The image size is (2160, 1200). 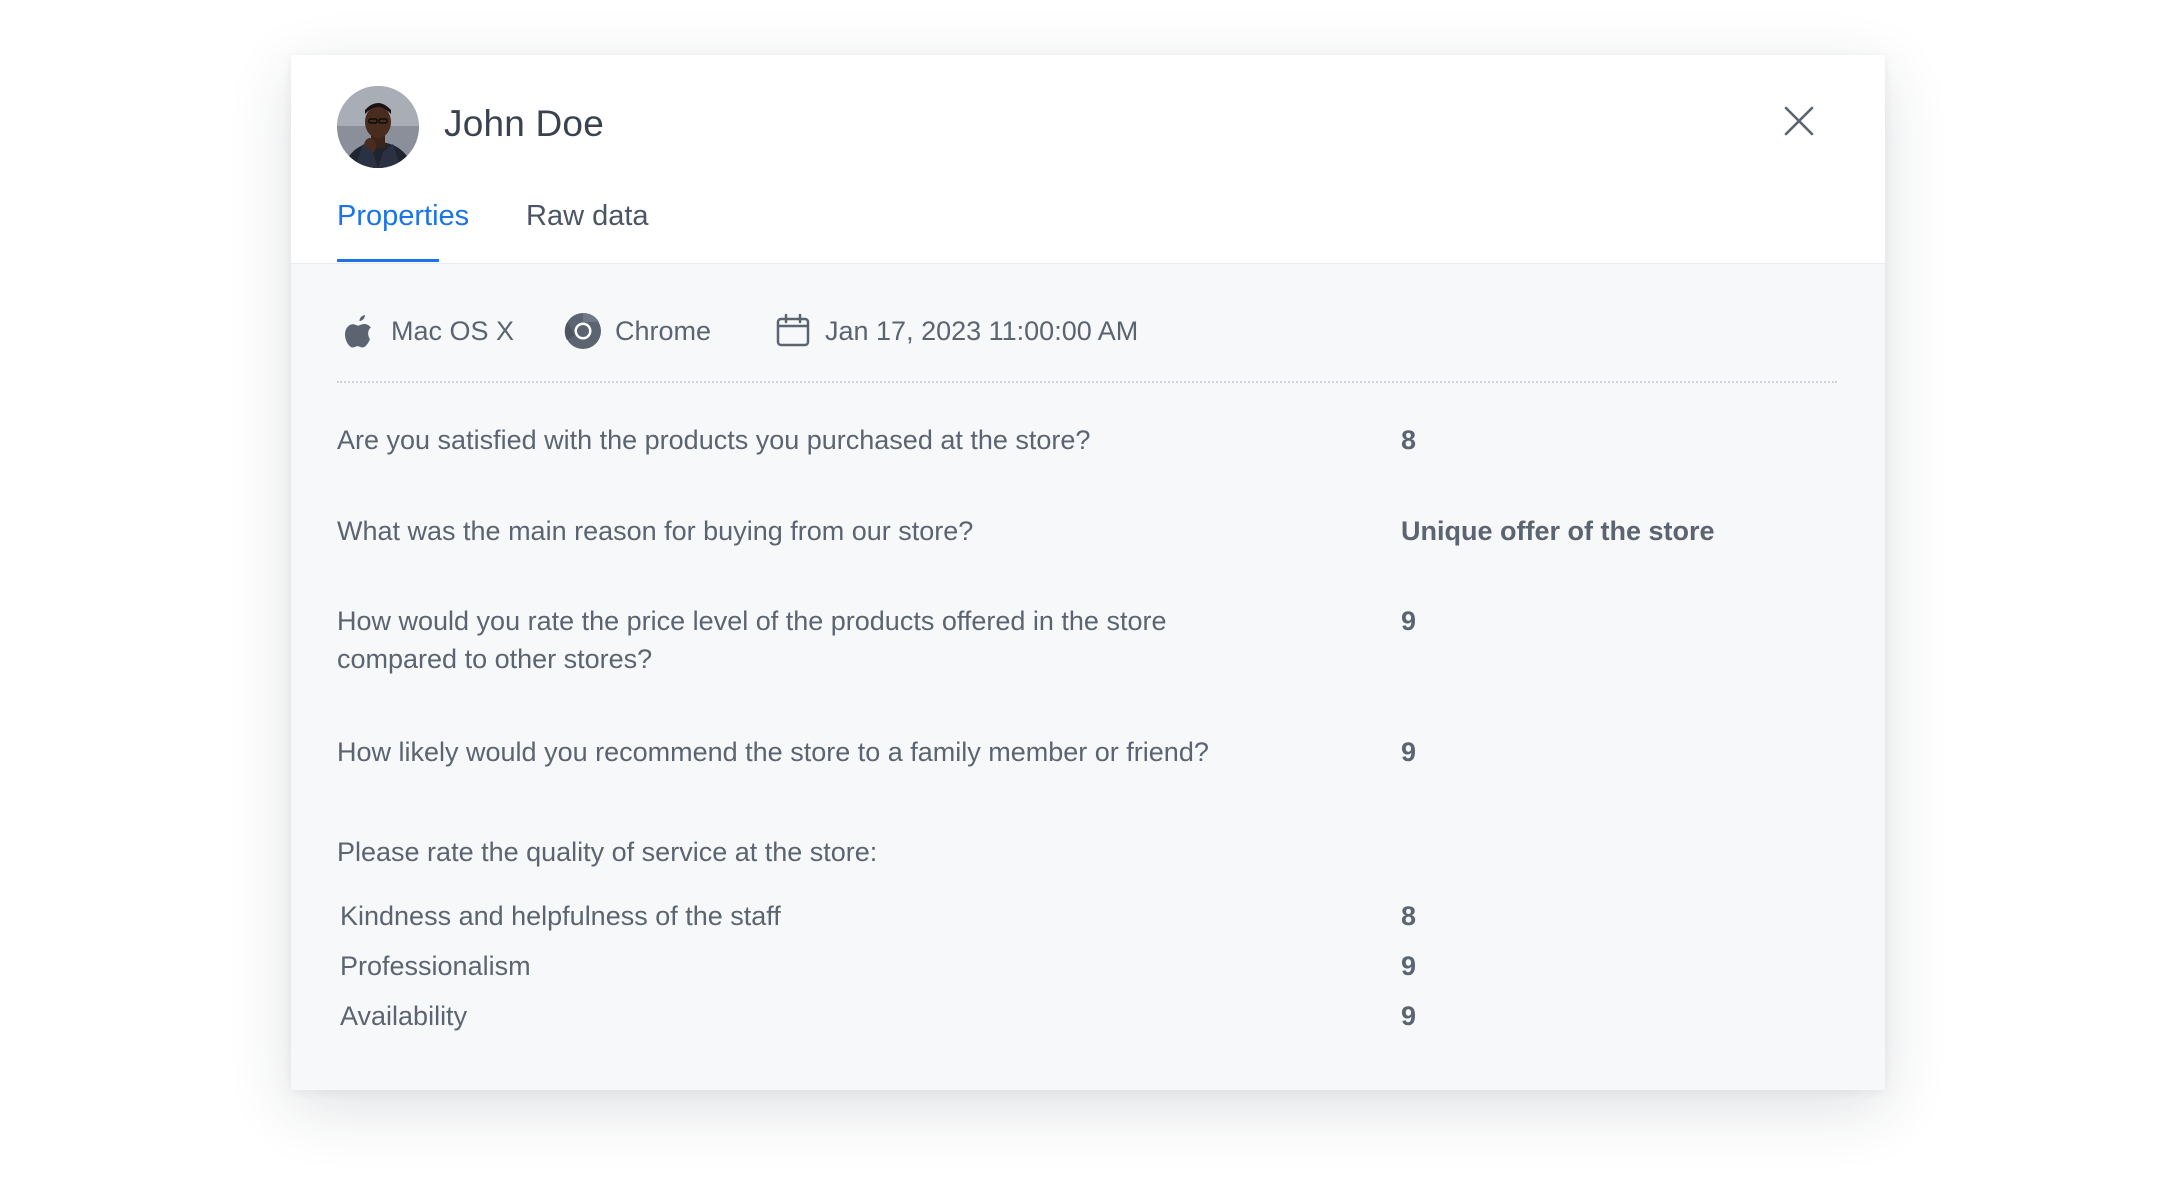 What do you see at coordinates (1409, 916) in the screenshot?
I see `rating-item-value: 8` at bounding box center [1409, 916].